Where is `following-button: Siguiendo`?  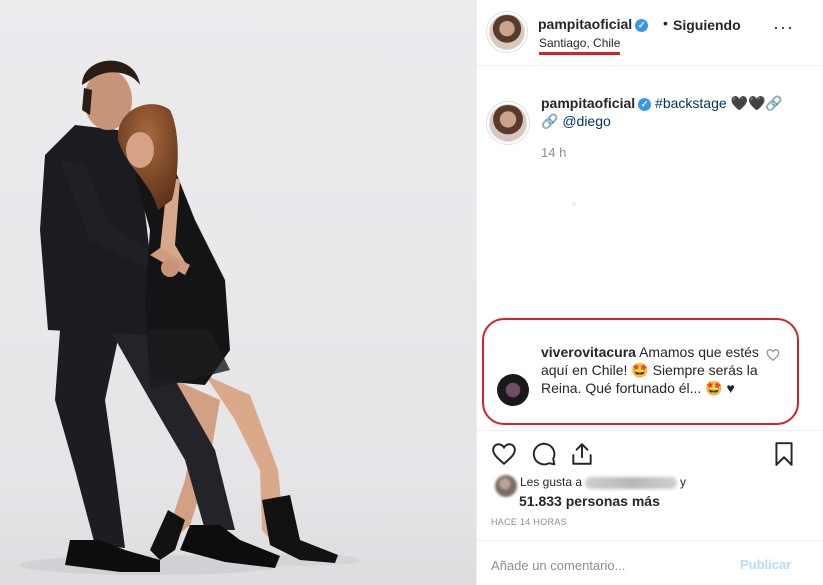
following-button: Siguiendo is located at coordinates (707, 25).